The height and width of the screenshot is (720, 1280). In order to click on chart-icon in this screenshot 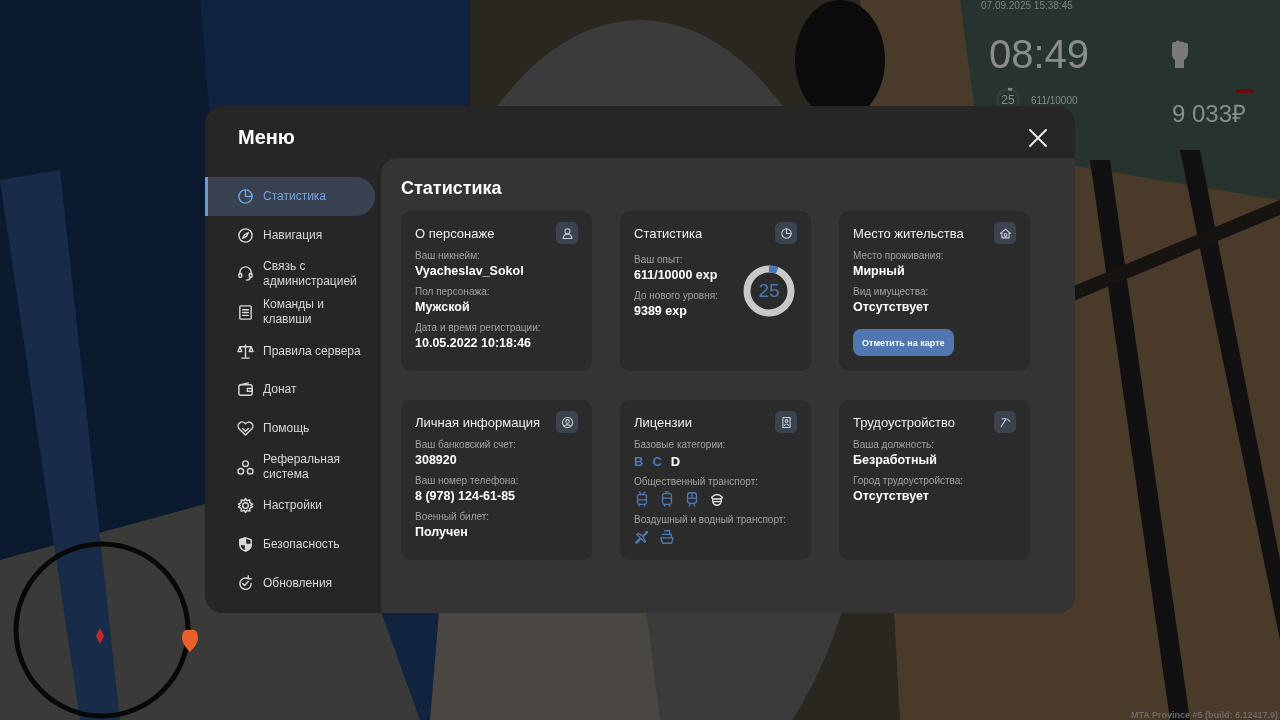, I will do `click(245, 196)`.